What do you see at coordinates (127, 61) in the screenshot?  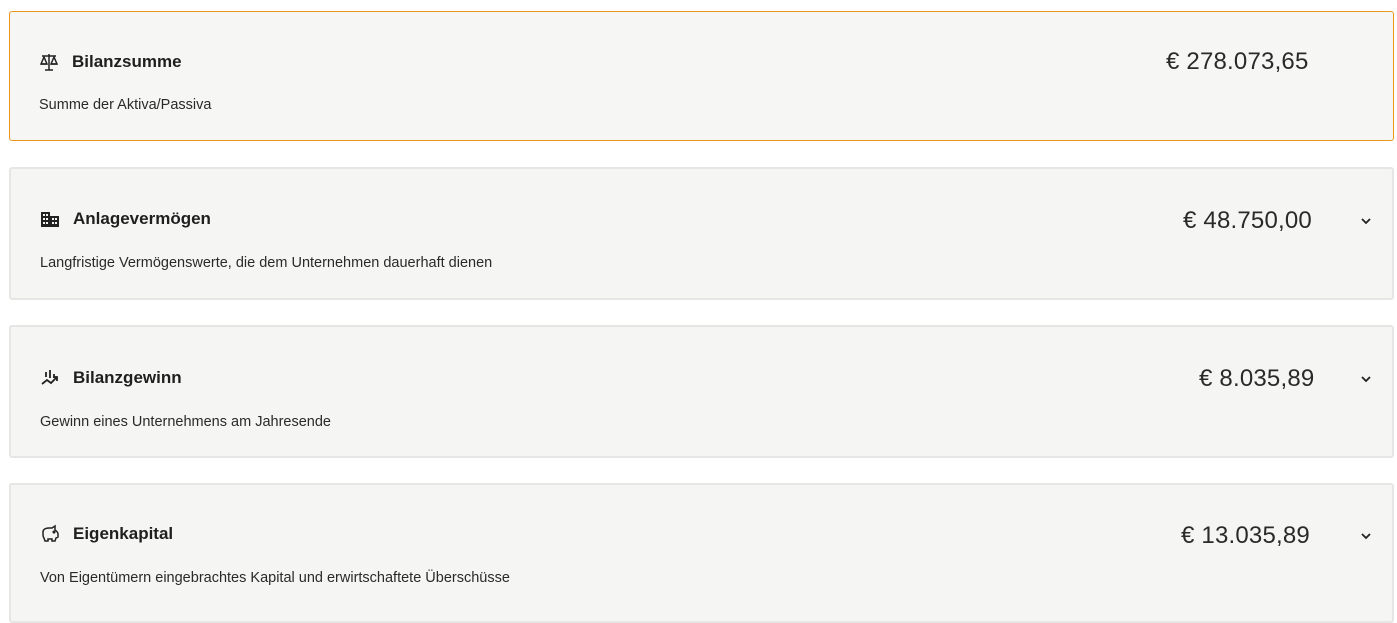 I see `card-title: Bilanzsumme` at bounding box center [127, 61].